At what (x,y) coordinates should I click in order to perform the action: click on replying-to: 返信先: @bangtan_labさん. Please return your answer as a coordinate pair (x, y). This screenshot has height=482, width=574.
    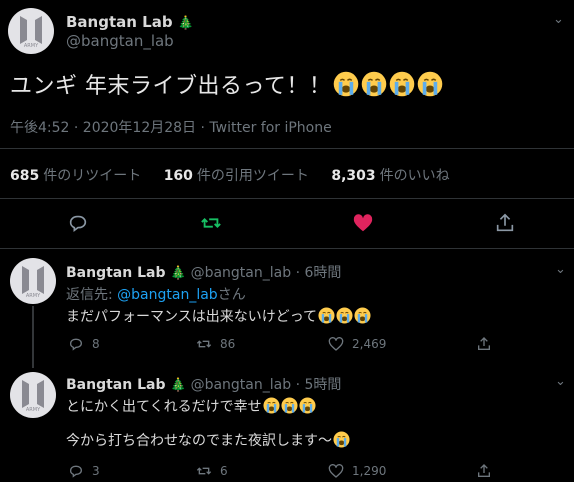
    Looking at the image, I should click on (156, 295).